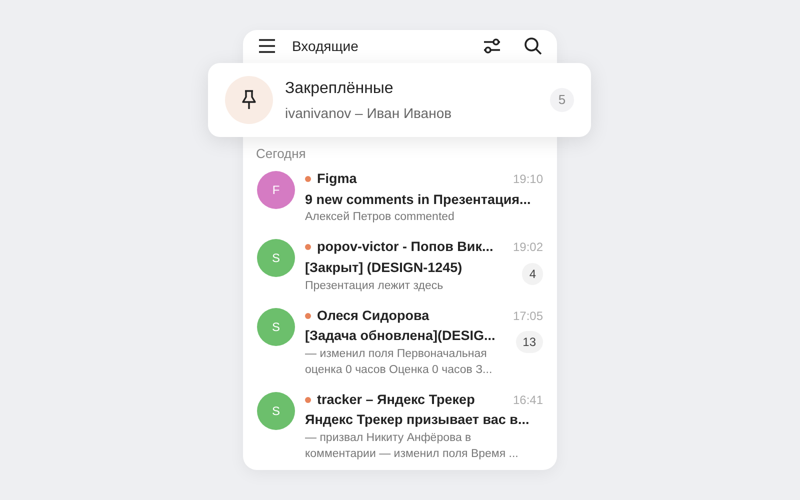 The image size is (800, 500). I want to click on count-badge: 13, so click(529, 342).